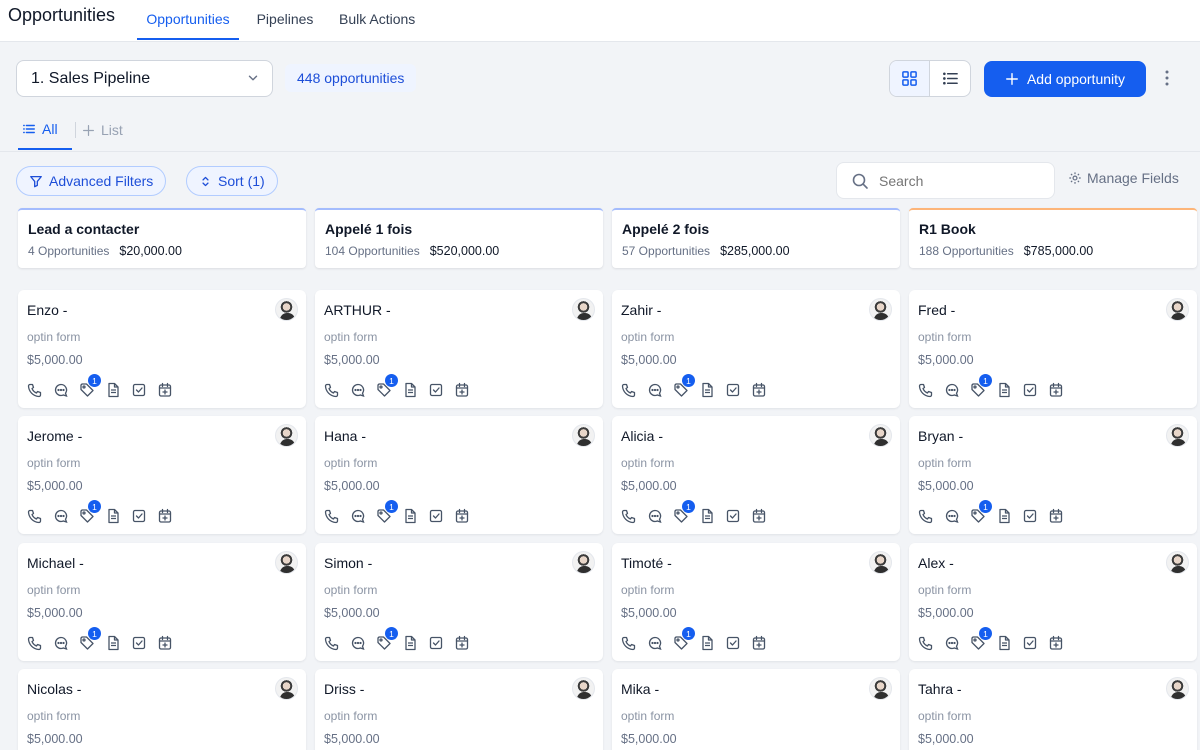  Describe the element at coordinates (144, 78) in the screenshot. I see `pipeline-select: 1. Sales Pipeline` at that location.